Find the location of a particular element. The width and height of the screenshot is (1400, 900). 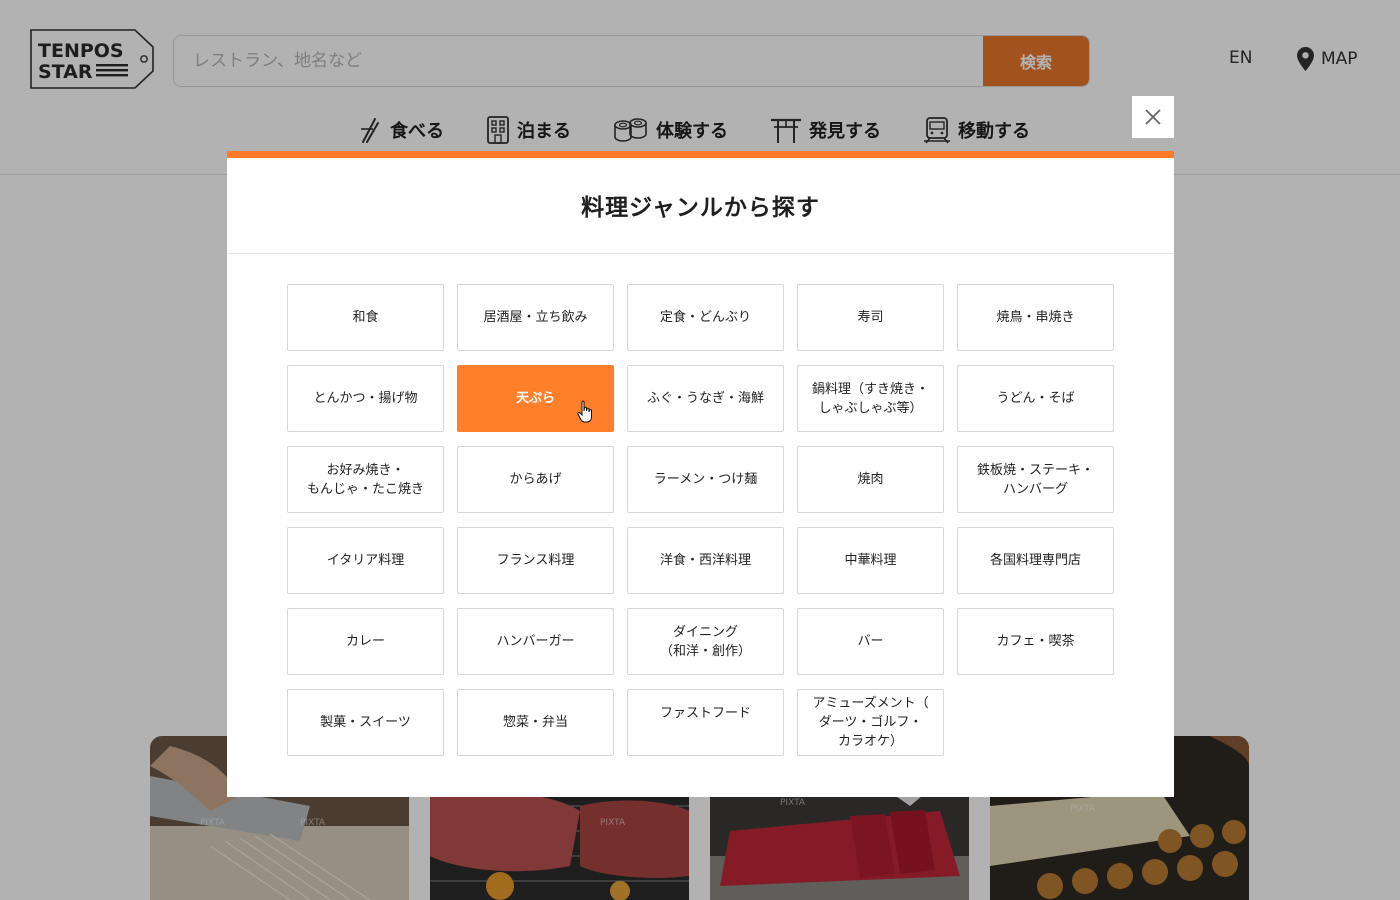

close-icon is located at coordinates (1153, 117).